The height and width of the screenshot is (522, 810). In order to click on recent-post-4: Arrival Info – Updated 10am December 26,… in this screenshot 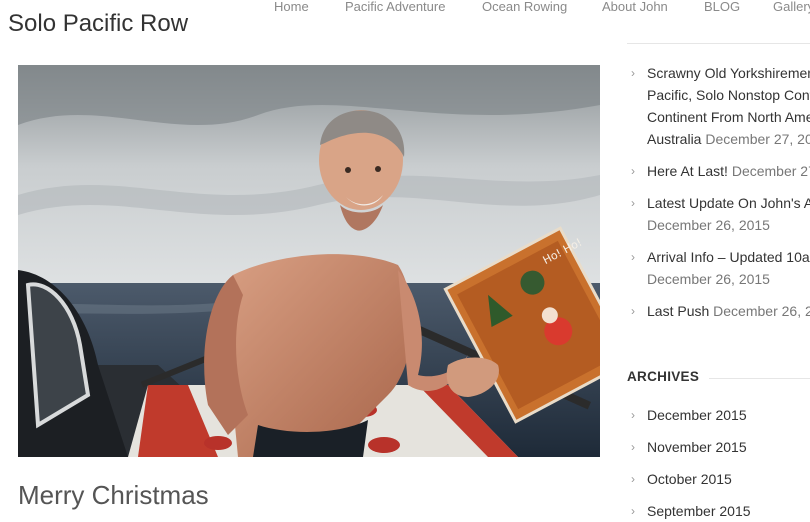, I will do `click(728, 268)`.